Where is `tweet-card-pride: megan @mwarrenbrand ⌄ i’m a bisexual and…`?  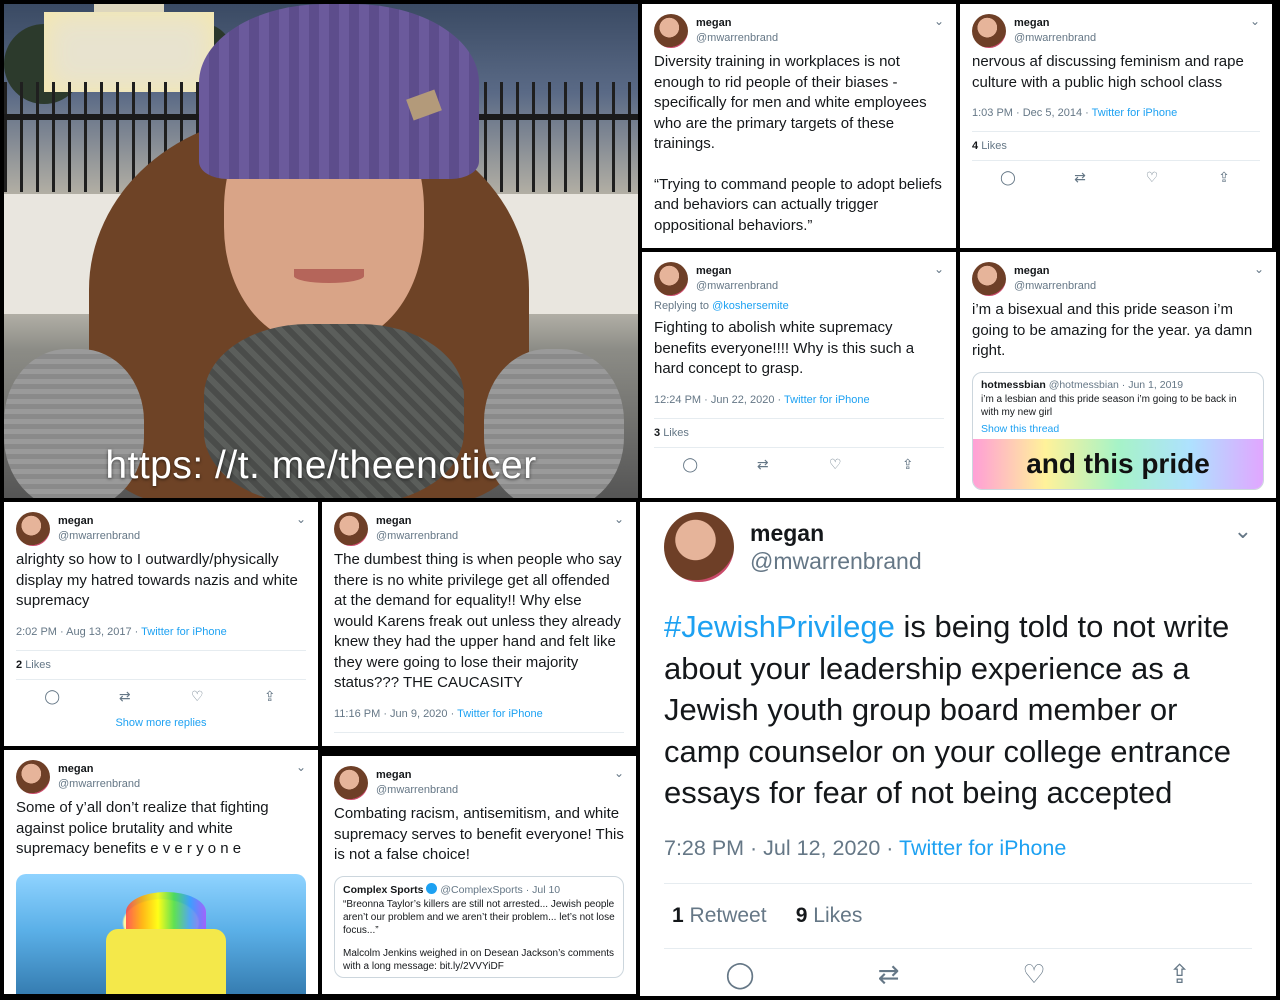 tweet-card-pride: megan @mwarrenbrand ⌄ i’m a bisexual and… is located at coordinates (1118, 375).